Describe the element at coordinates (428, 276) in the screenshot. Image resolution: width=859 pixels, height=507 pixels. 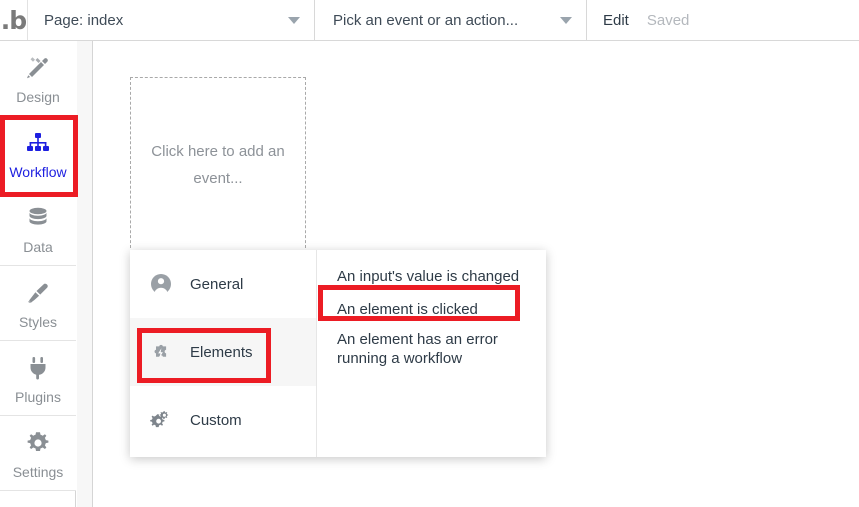
I see `event-option-label: An input's value is changed` at that location.